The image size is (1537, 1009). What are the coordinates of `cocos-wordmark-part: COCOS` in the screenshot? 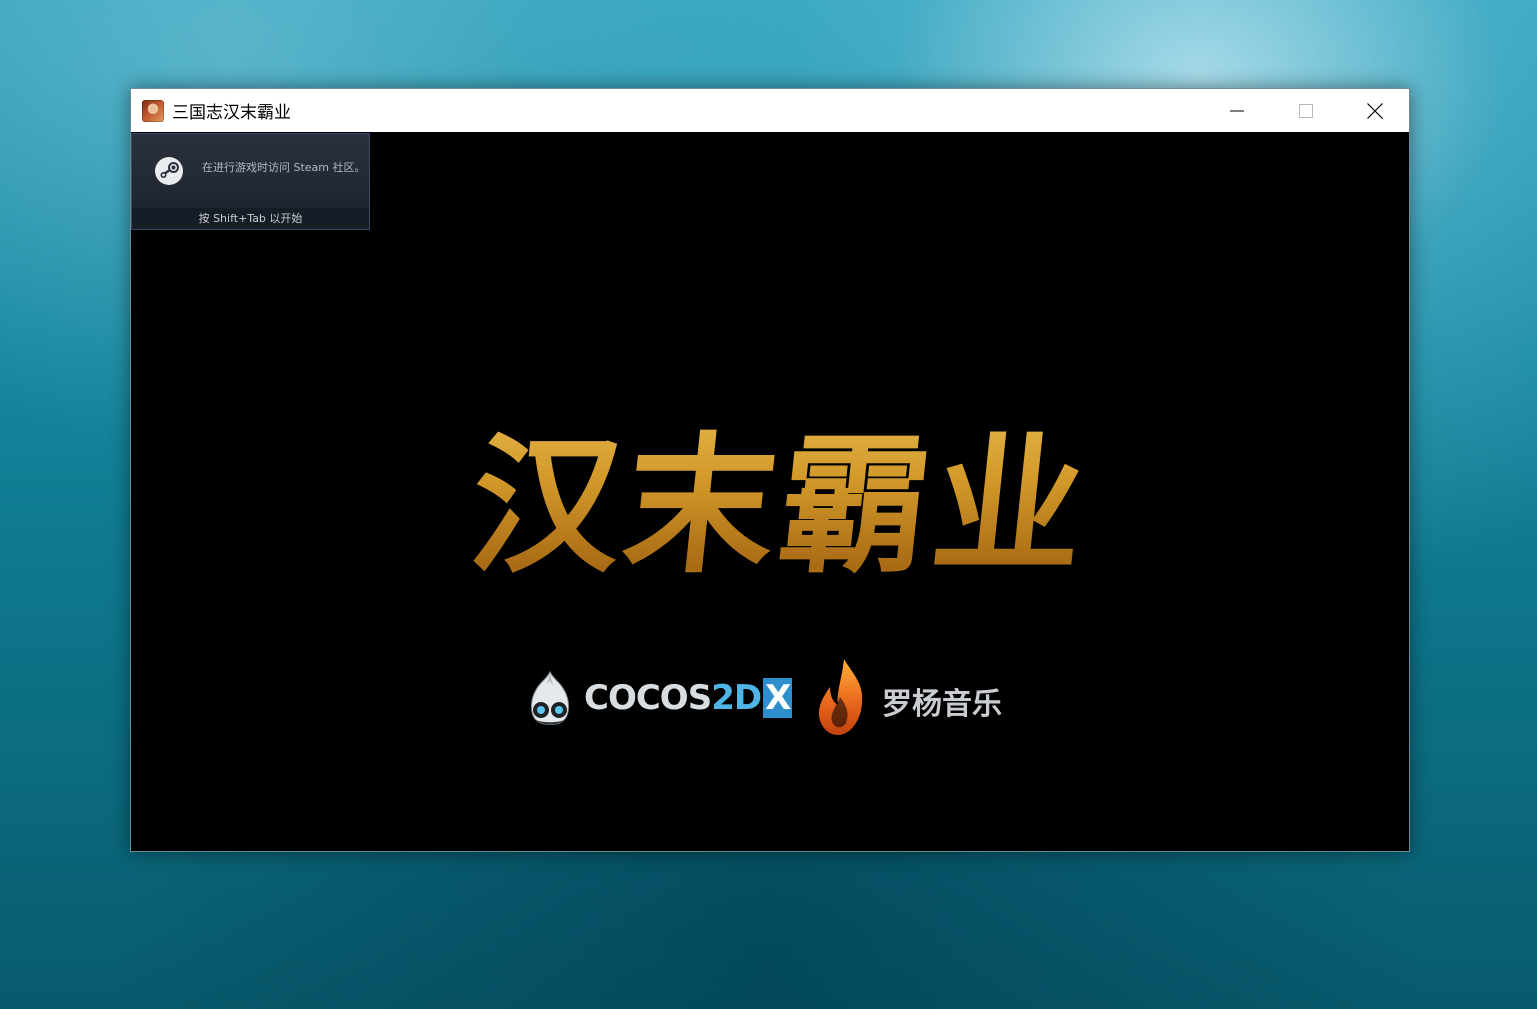 It's located at (648, 698).